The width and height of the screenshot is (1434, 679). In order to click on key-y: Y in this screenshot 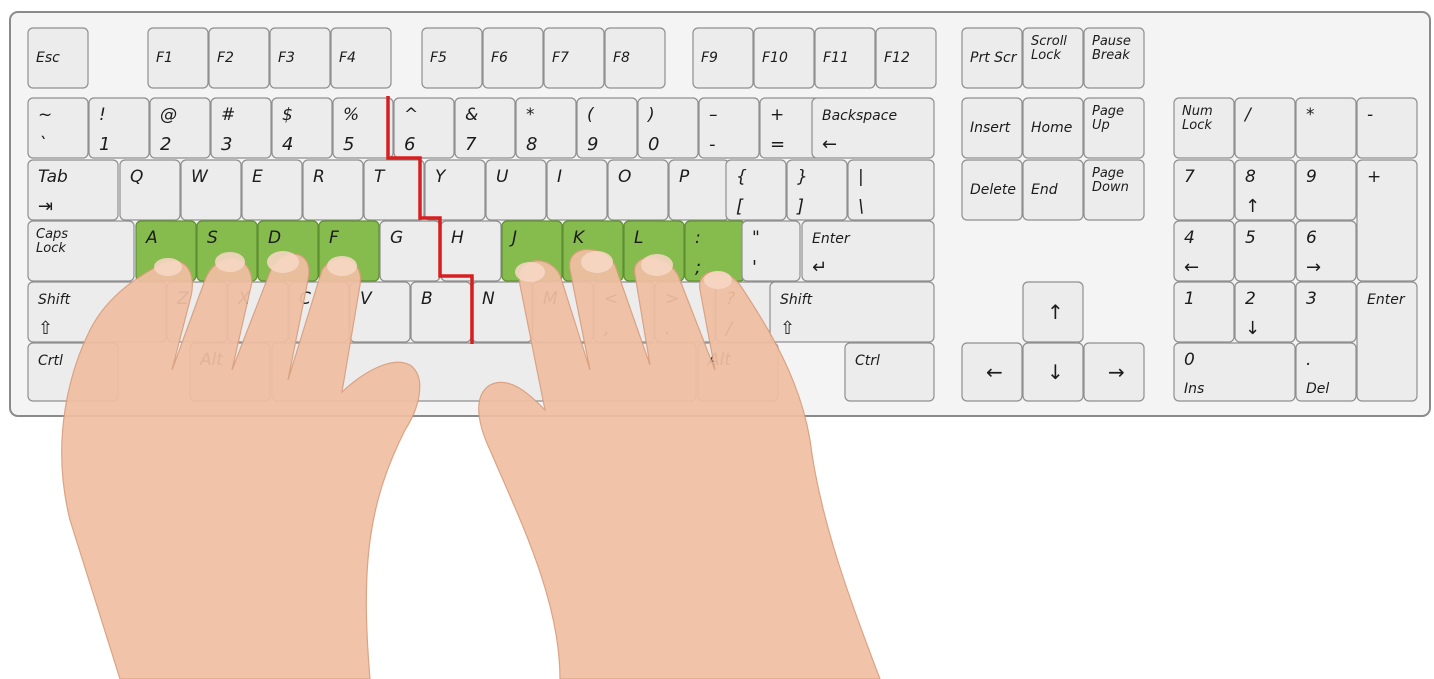, I will do `click(455, 190)`.